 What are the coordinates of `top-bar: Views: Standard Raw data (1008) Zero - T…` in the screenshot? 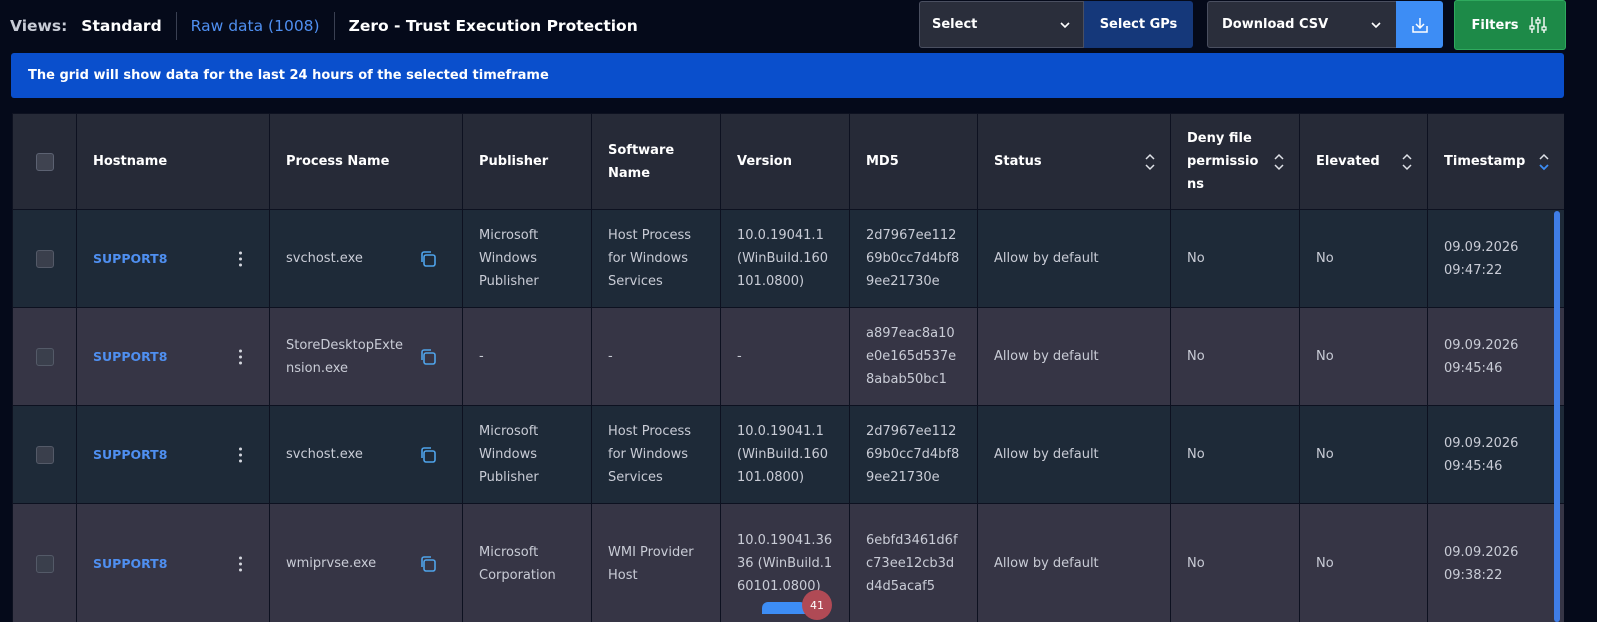 It's located at (798, 26).